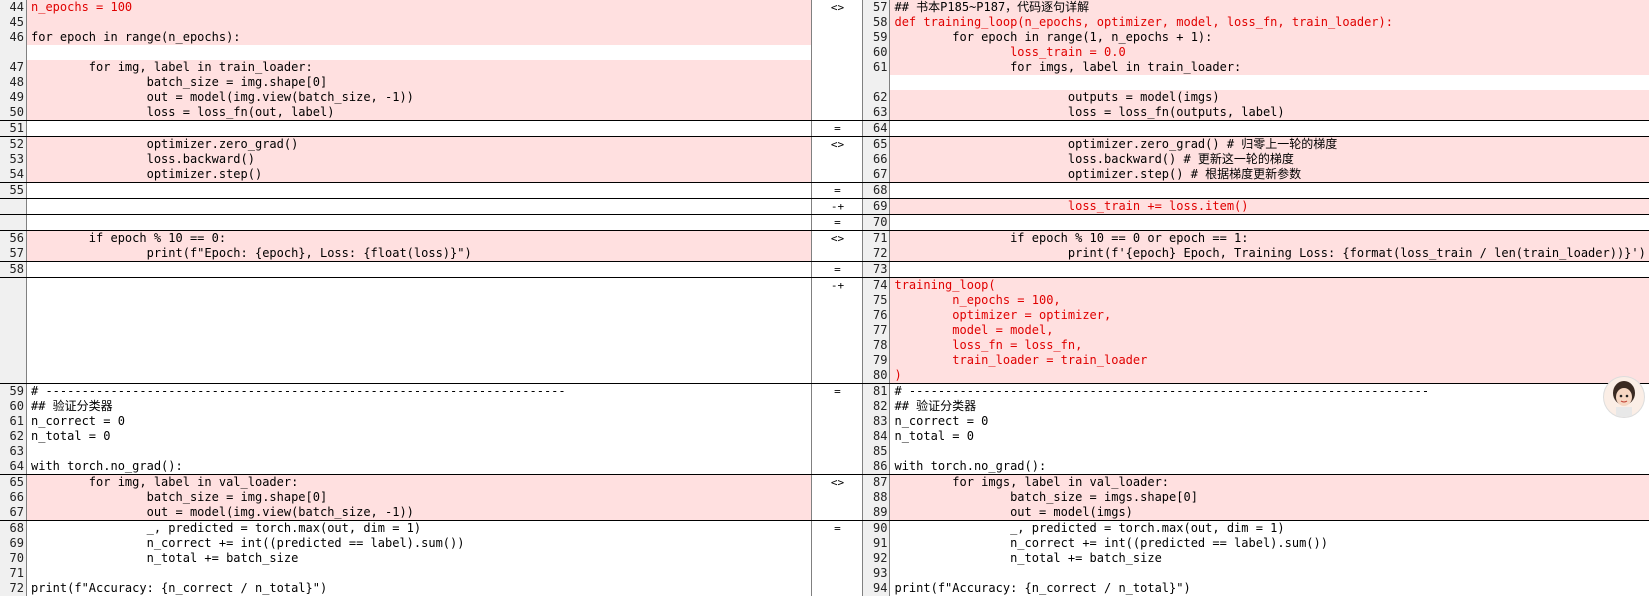 The image size is (1649, 596). I want to click on left-pane-line: 70 n_total += batch_size, so click(405, 558).